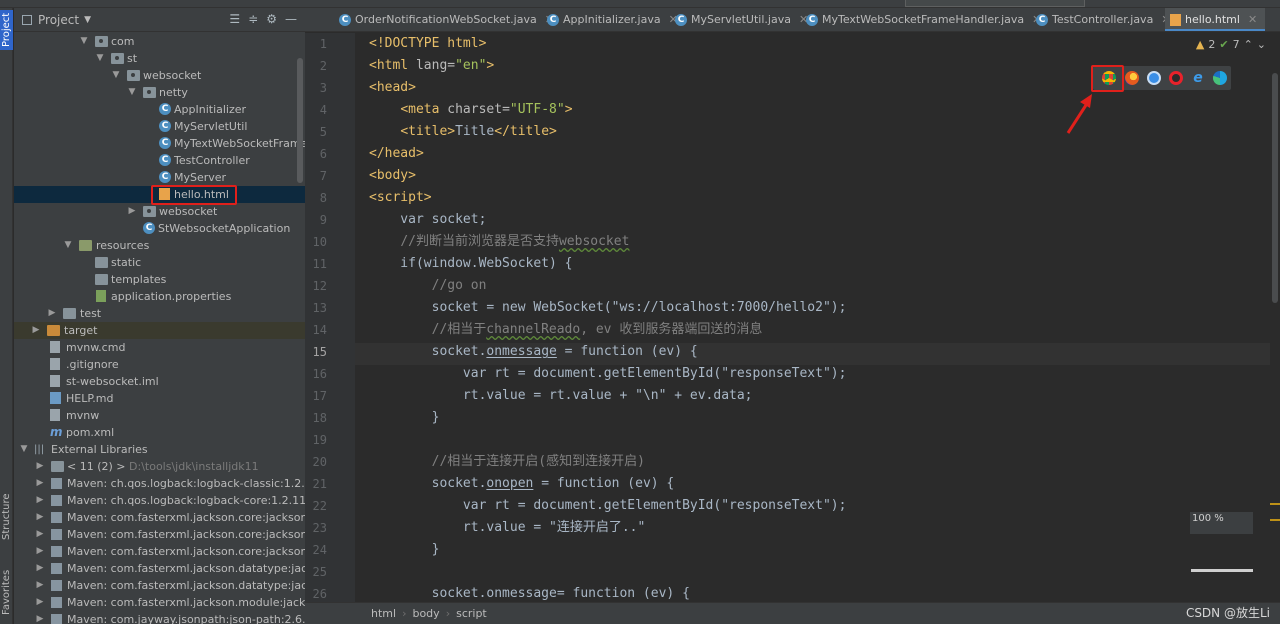 This screenshot has height=624, width=1280. What do you see at coordinates (471, 613) in the screenshot?
I see `breadcrumb-item: script` at bounding box center [471, 613].